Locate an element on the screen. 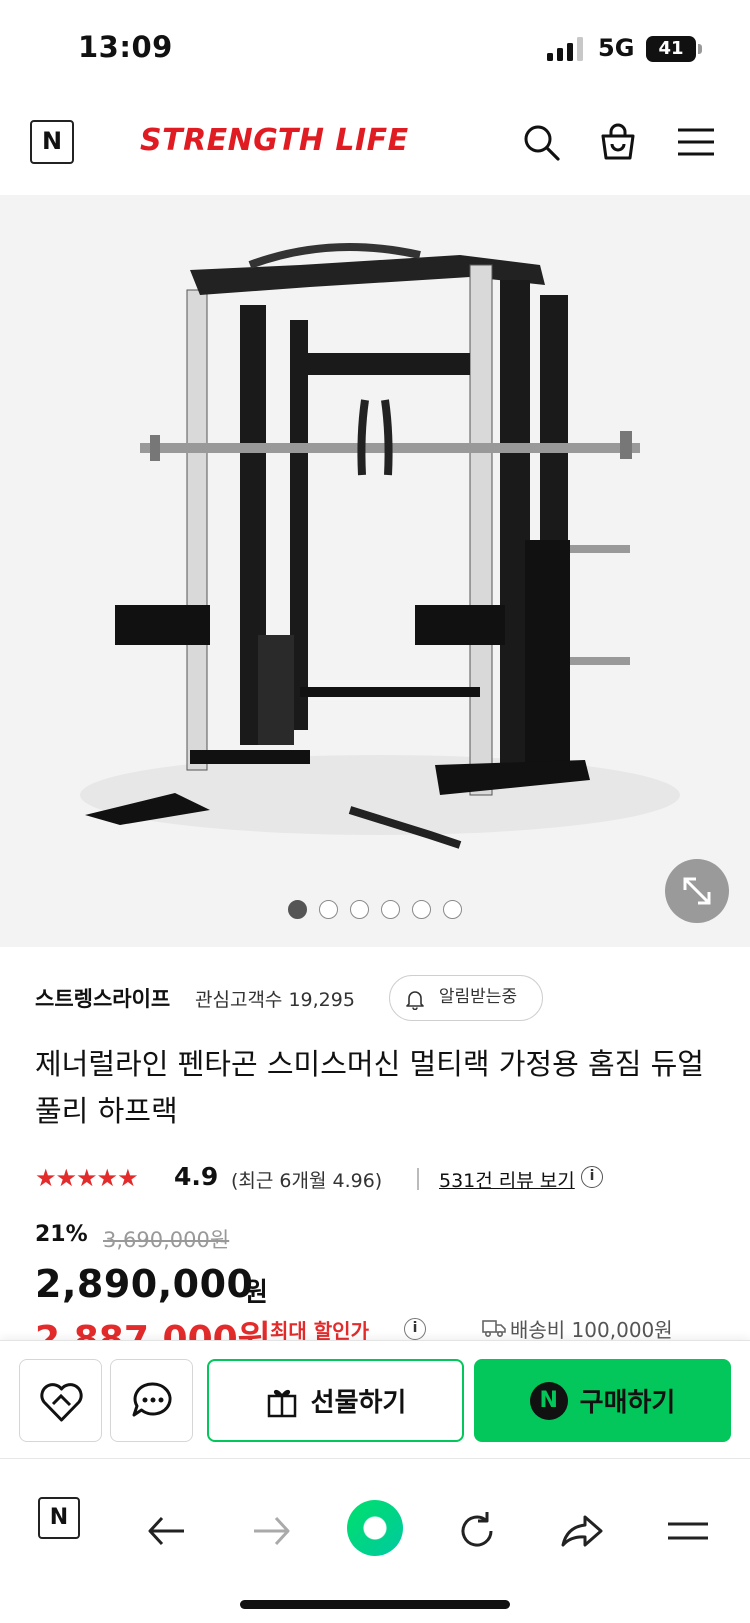  status-bar: 13:09 5G 41 is located at coordinates (375, 47).